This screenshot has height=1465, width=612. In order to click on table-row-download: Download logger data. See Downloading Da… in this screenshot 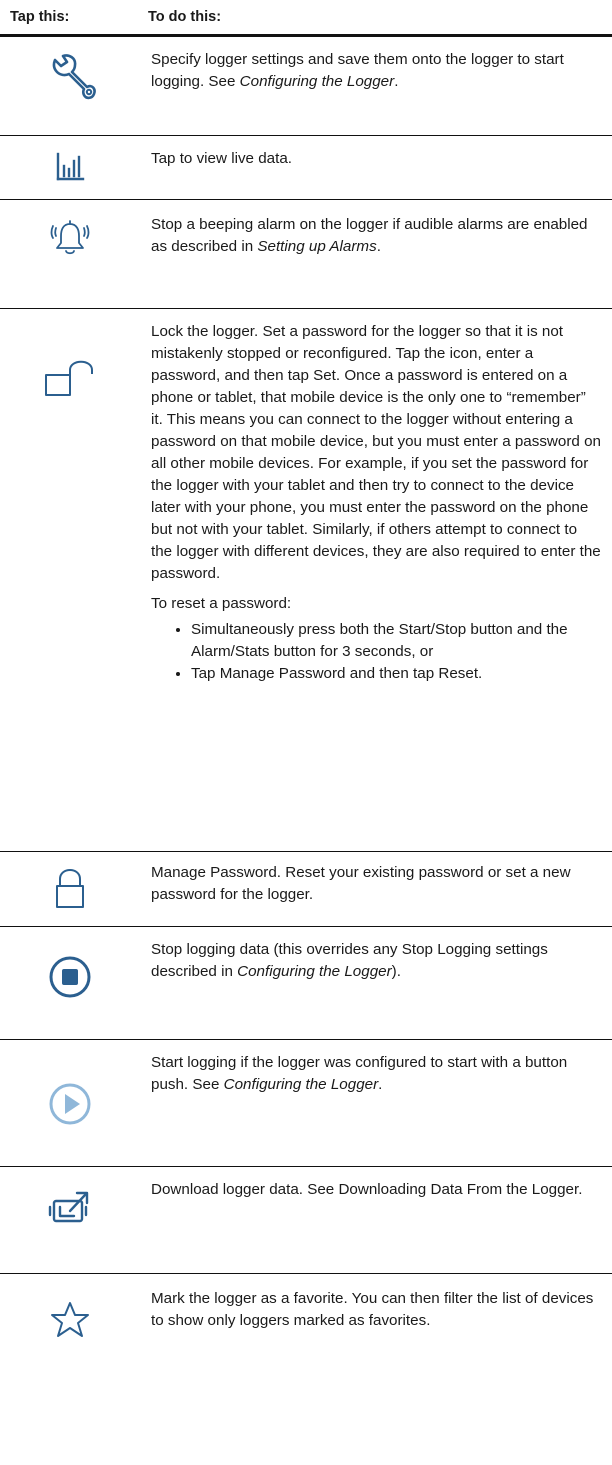, I will do `click(306, 1220)`.